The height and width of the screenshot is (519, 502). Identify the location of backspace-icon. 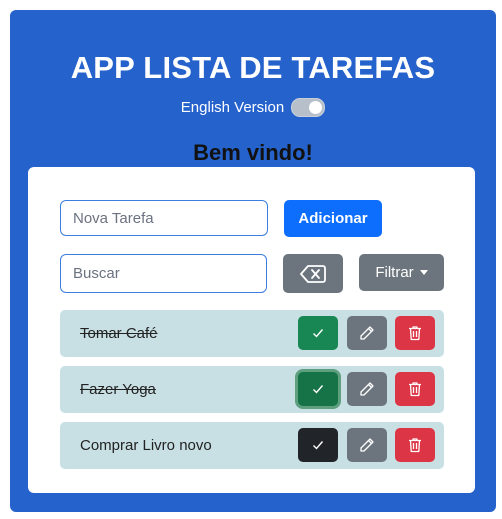
(313, 274).